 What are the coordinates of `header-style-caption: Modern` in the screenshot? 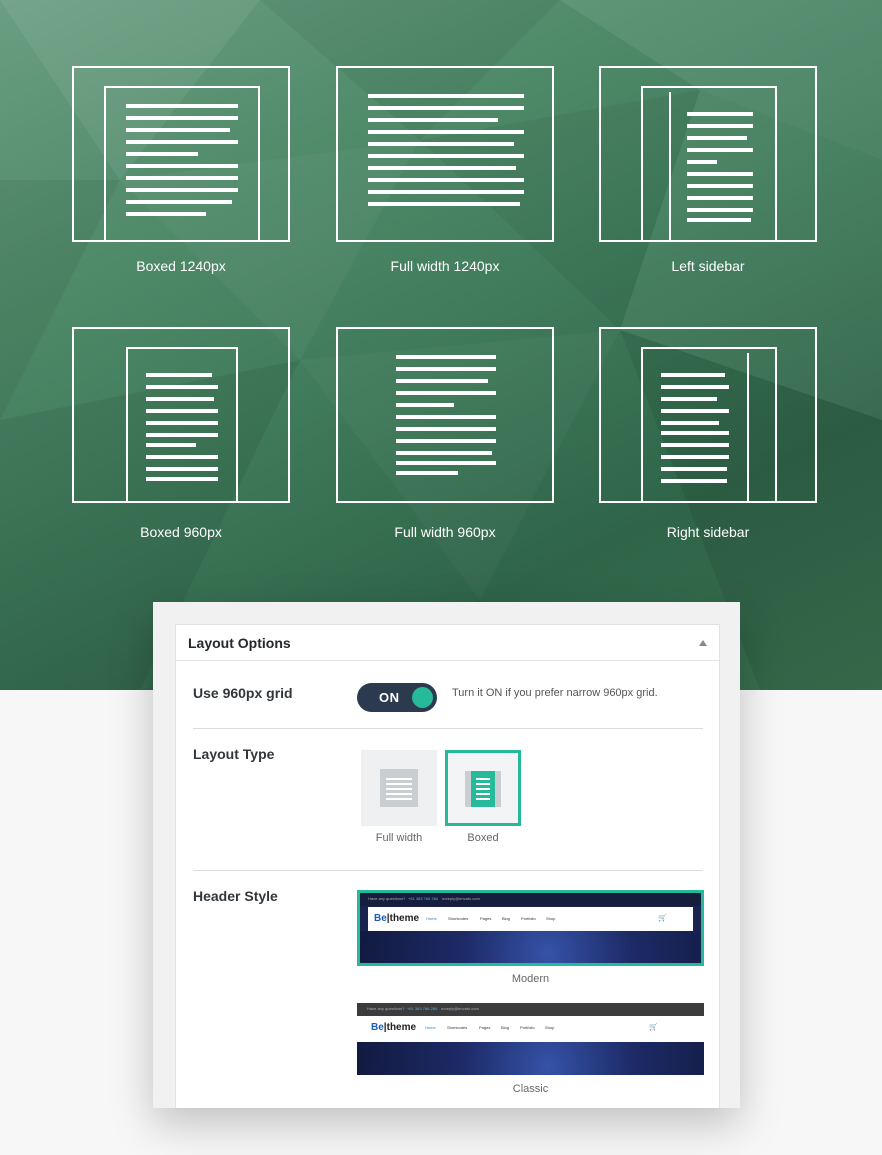 It's located at (530, 979).